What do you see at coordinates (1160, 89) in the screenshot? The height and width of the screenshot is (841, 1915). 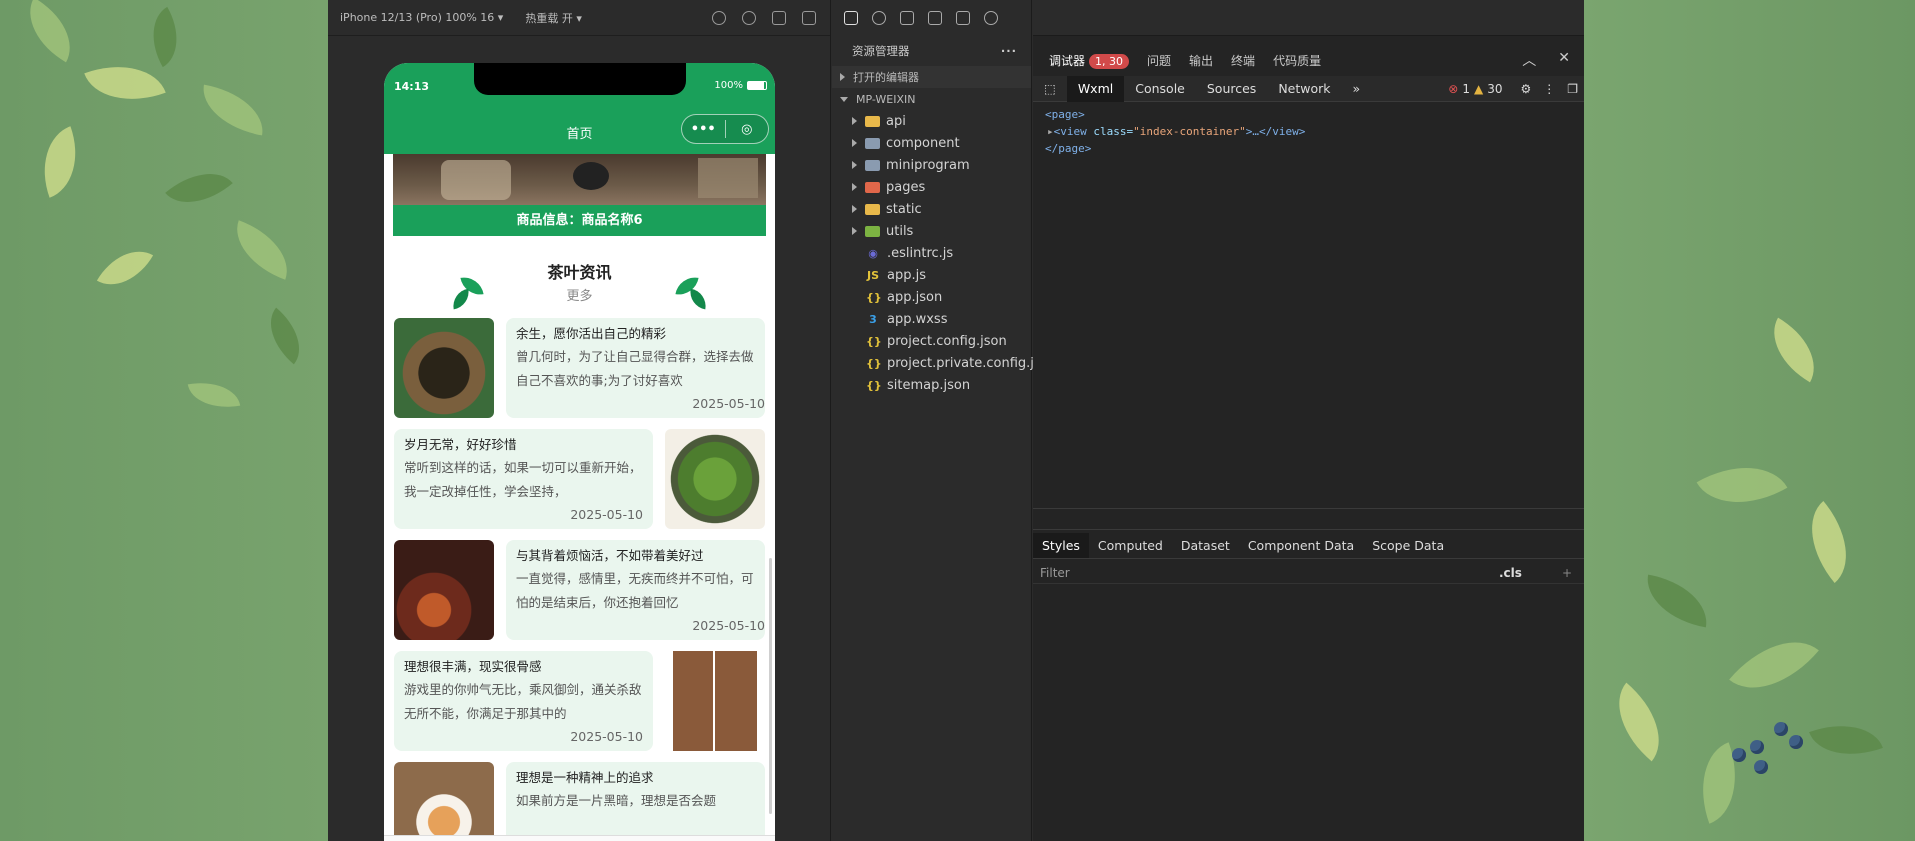 I see `tab-console: Console` at bounding box center [1160, 89].